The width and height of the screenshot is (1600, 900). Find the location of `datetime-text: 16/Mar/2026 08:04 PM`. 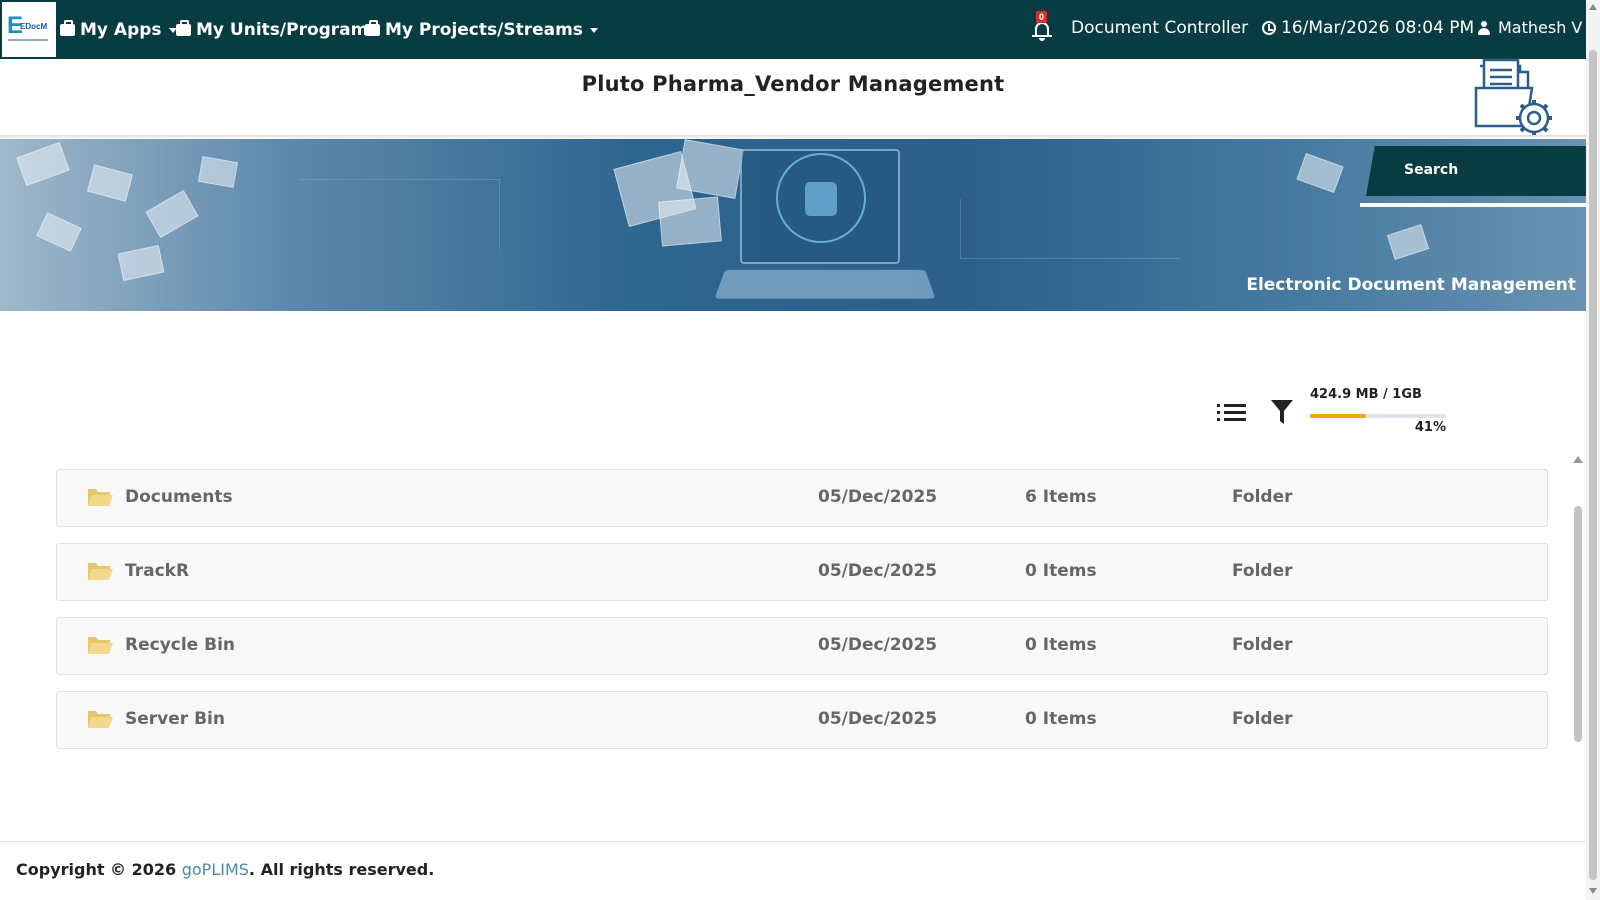

datetime-text: 16/Mar/2026 08:04 PM is located at coordinates (1378, 28).